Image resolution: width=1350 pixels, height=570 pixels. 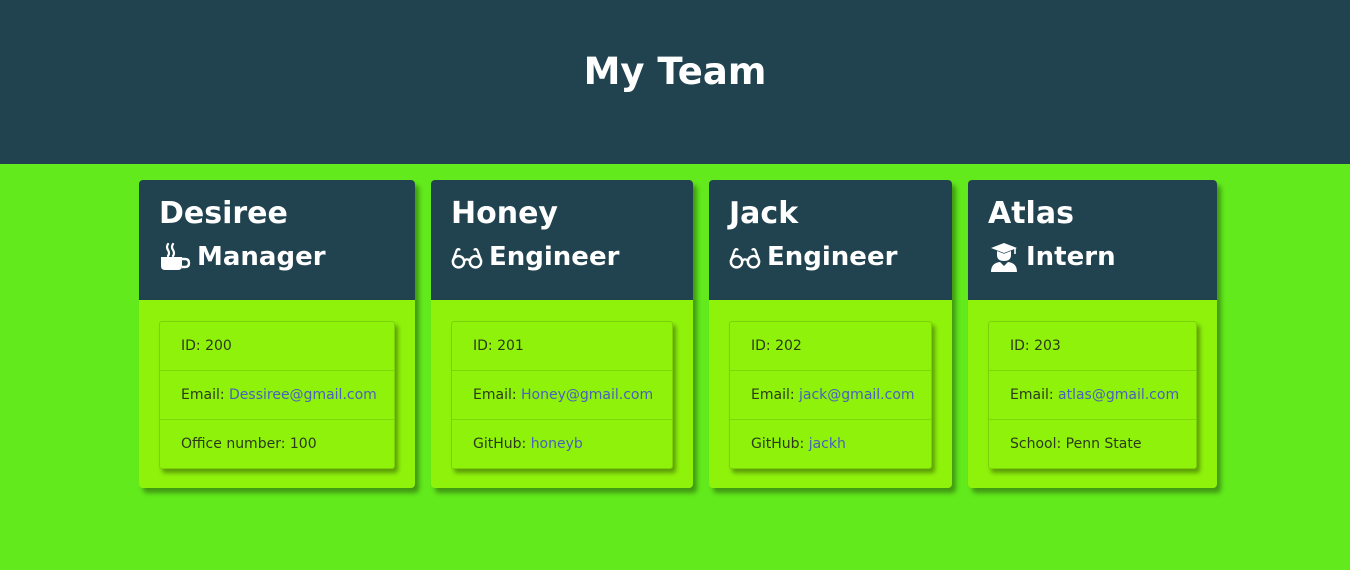 I want to click on id-value: 202, so click(x=788, y=346).